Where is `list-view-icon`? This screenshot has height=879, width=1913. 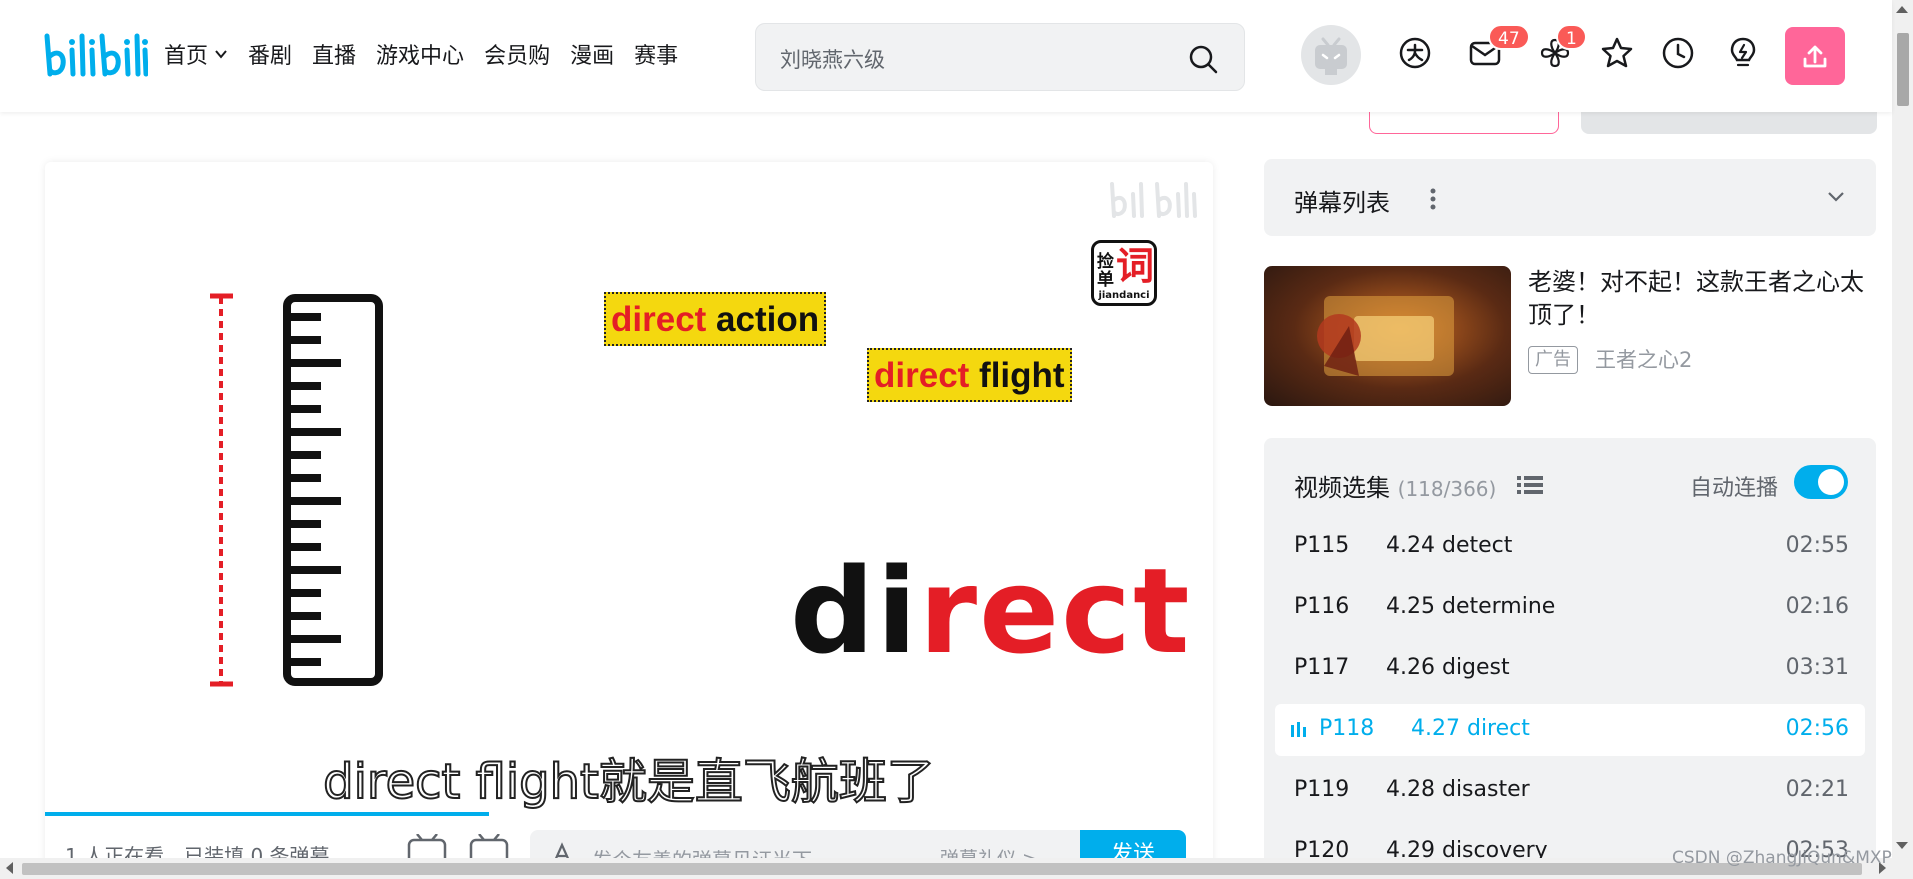
list-view-icon is located at coordinates (1530, 485).